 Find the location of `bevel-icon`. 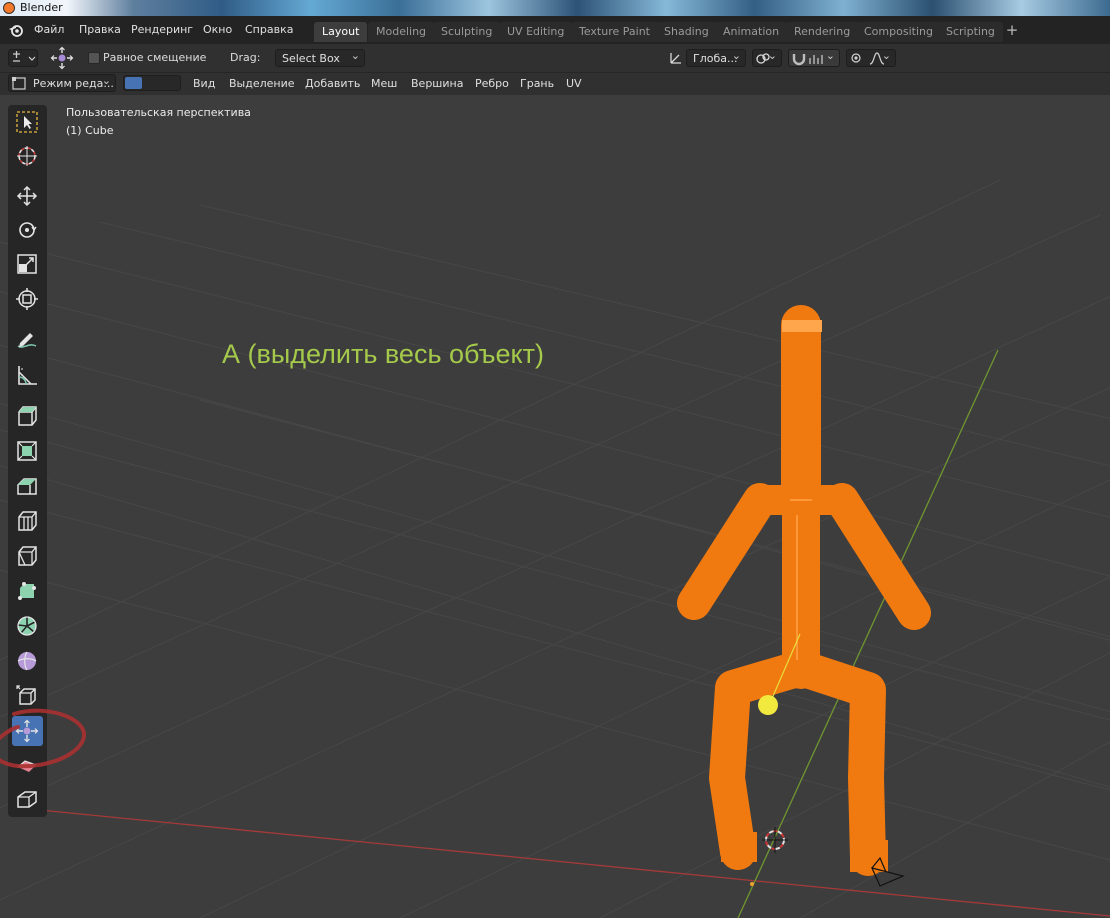

bevel-icon is located at coordinates (27, 521).